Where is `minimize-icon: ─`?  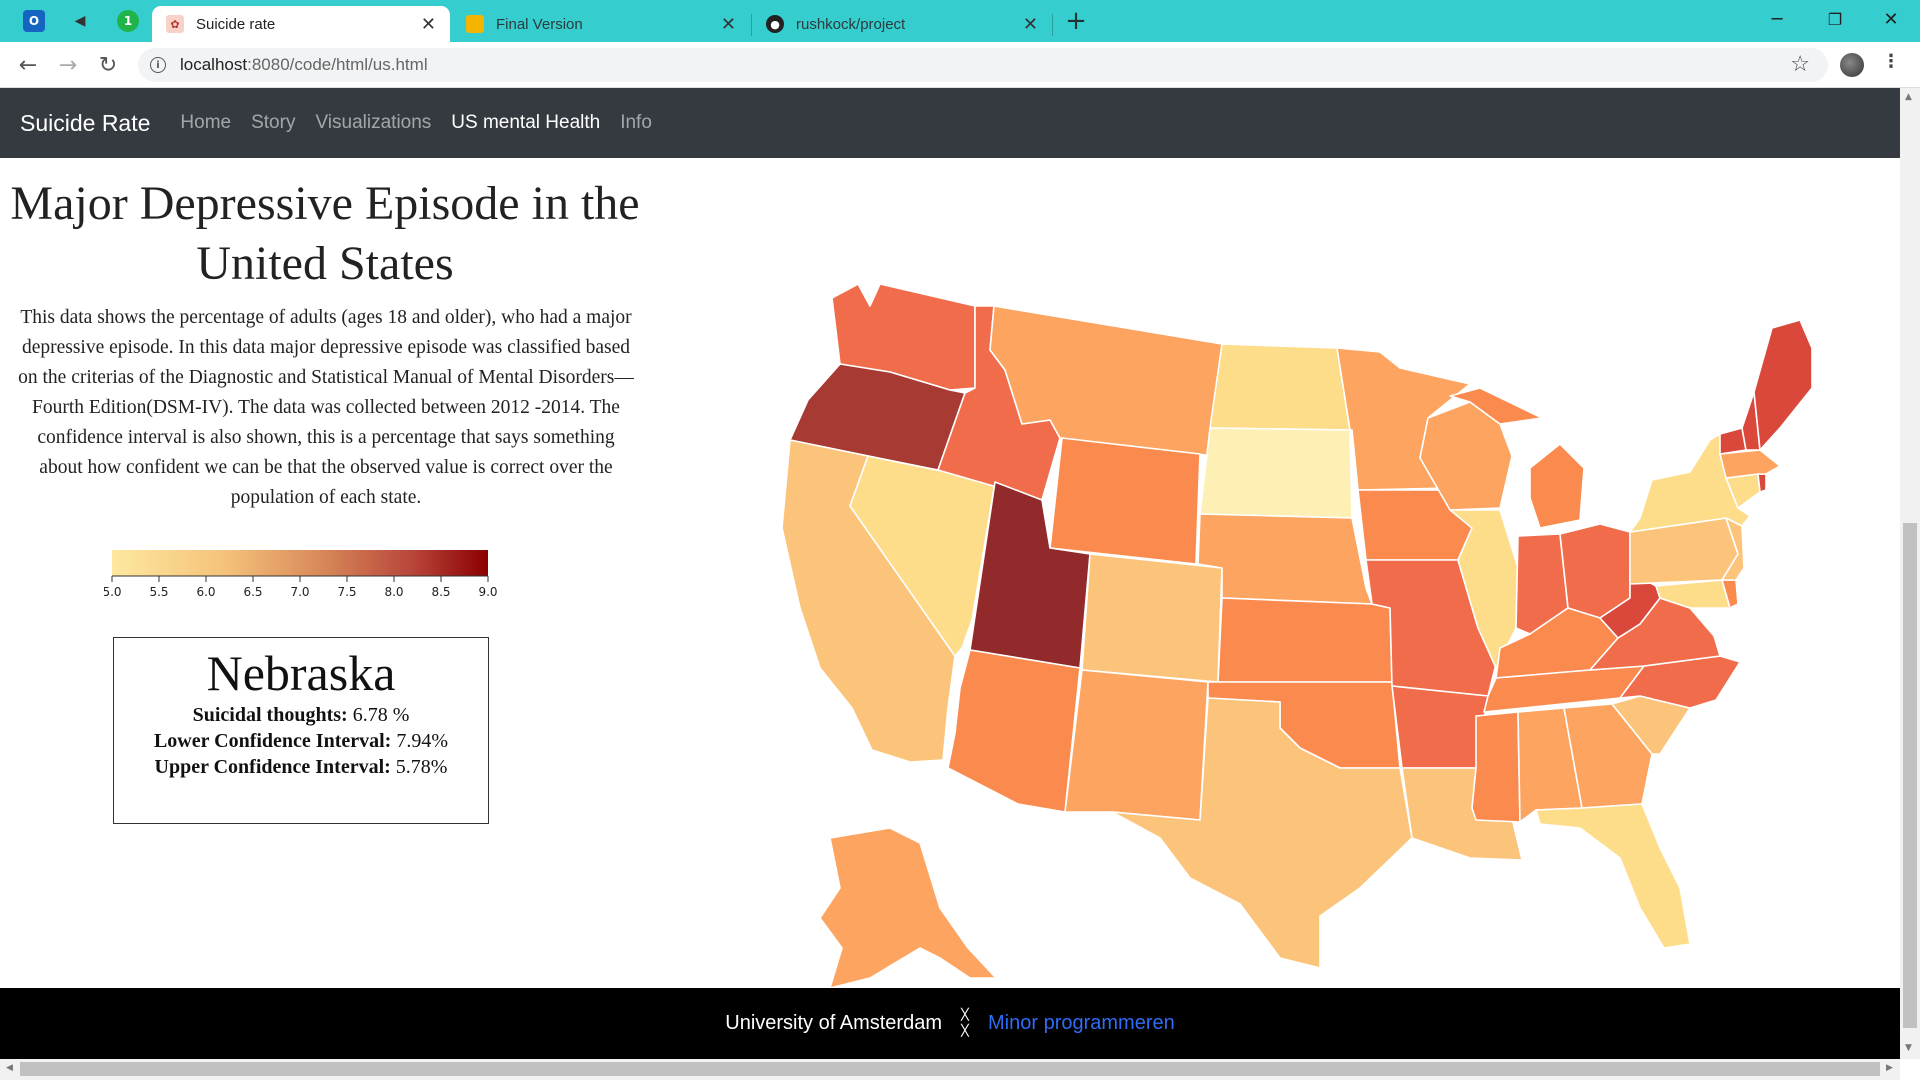 minimize-icon: ─ is located at coordinates (1777, 19).